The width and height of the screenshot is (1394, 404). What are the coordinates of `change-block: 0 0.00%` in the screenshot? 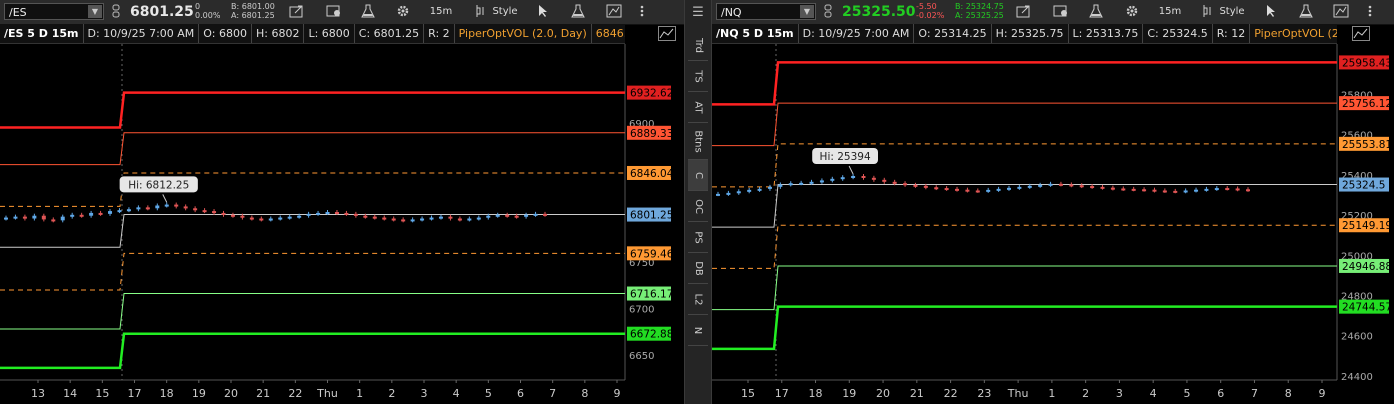 It's located at (207, 11).